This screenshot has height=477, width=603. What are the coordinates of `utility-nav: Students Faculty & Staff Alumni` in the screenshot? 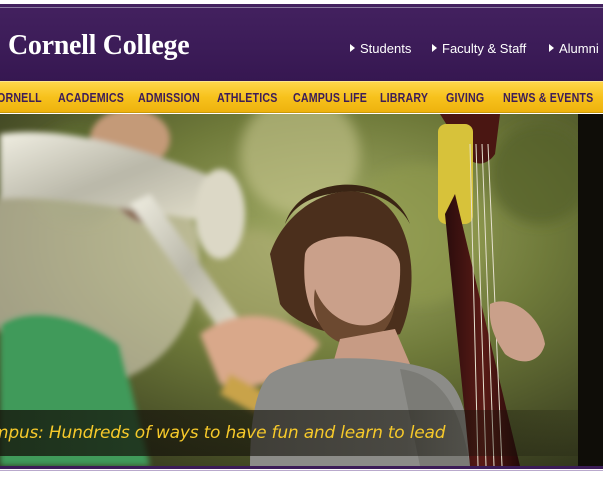 It's located at (301, 50).